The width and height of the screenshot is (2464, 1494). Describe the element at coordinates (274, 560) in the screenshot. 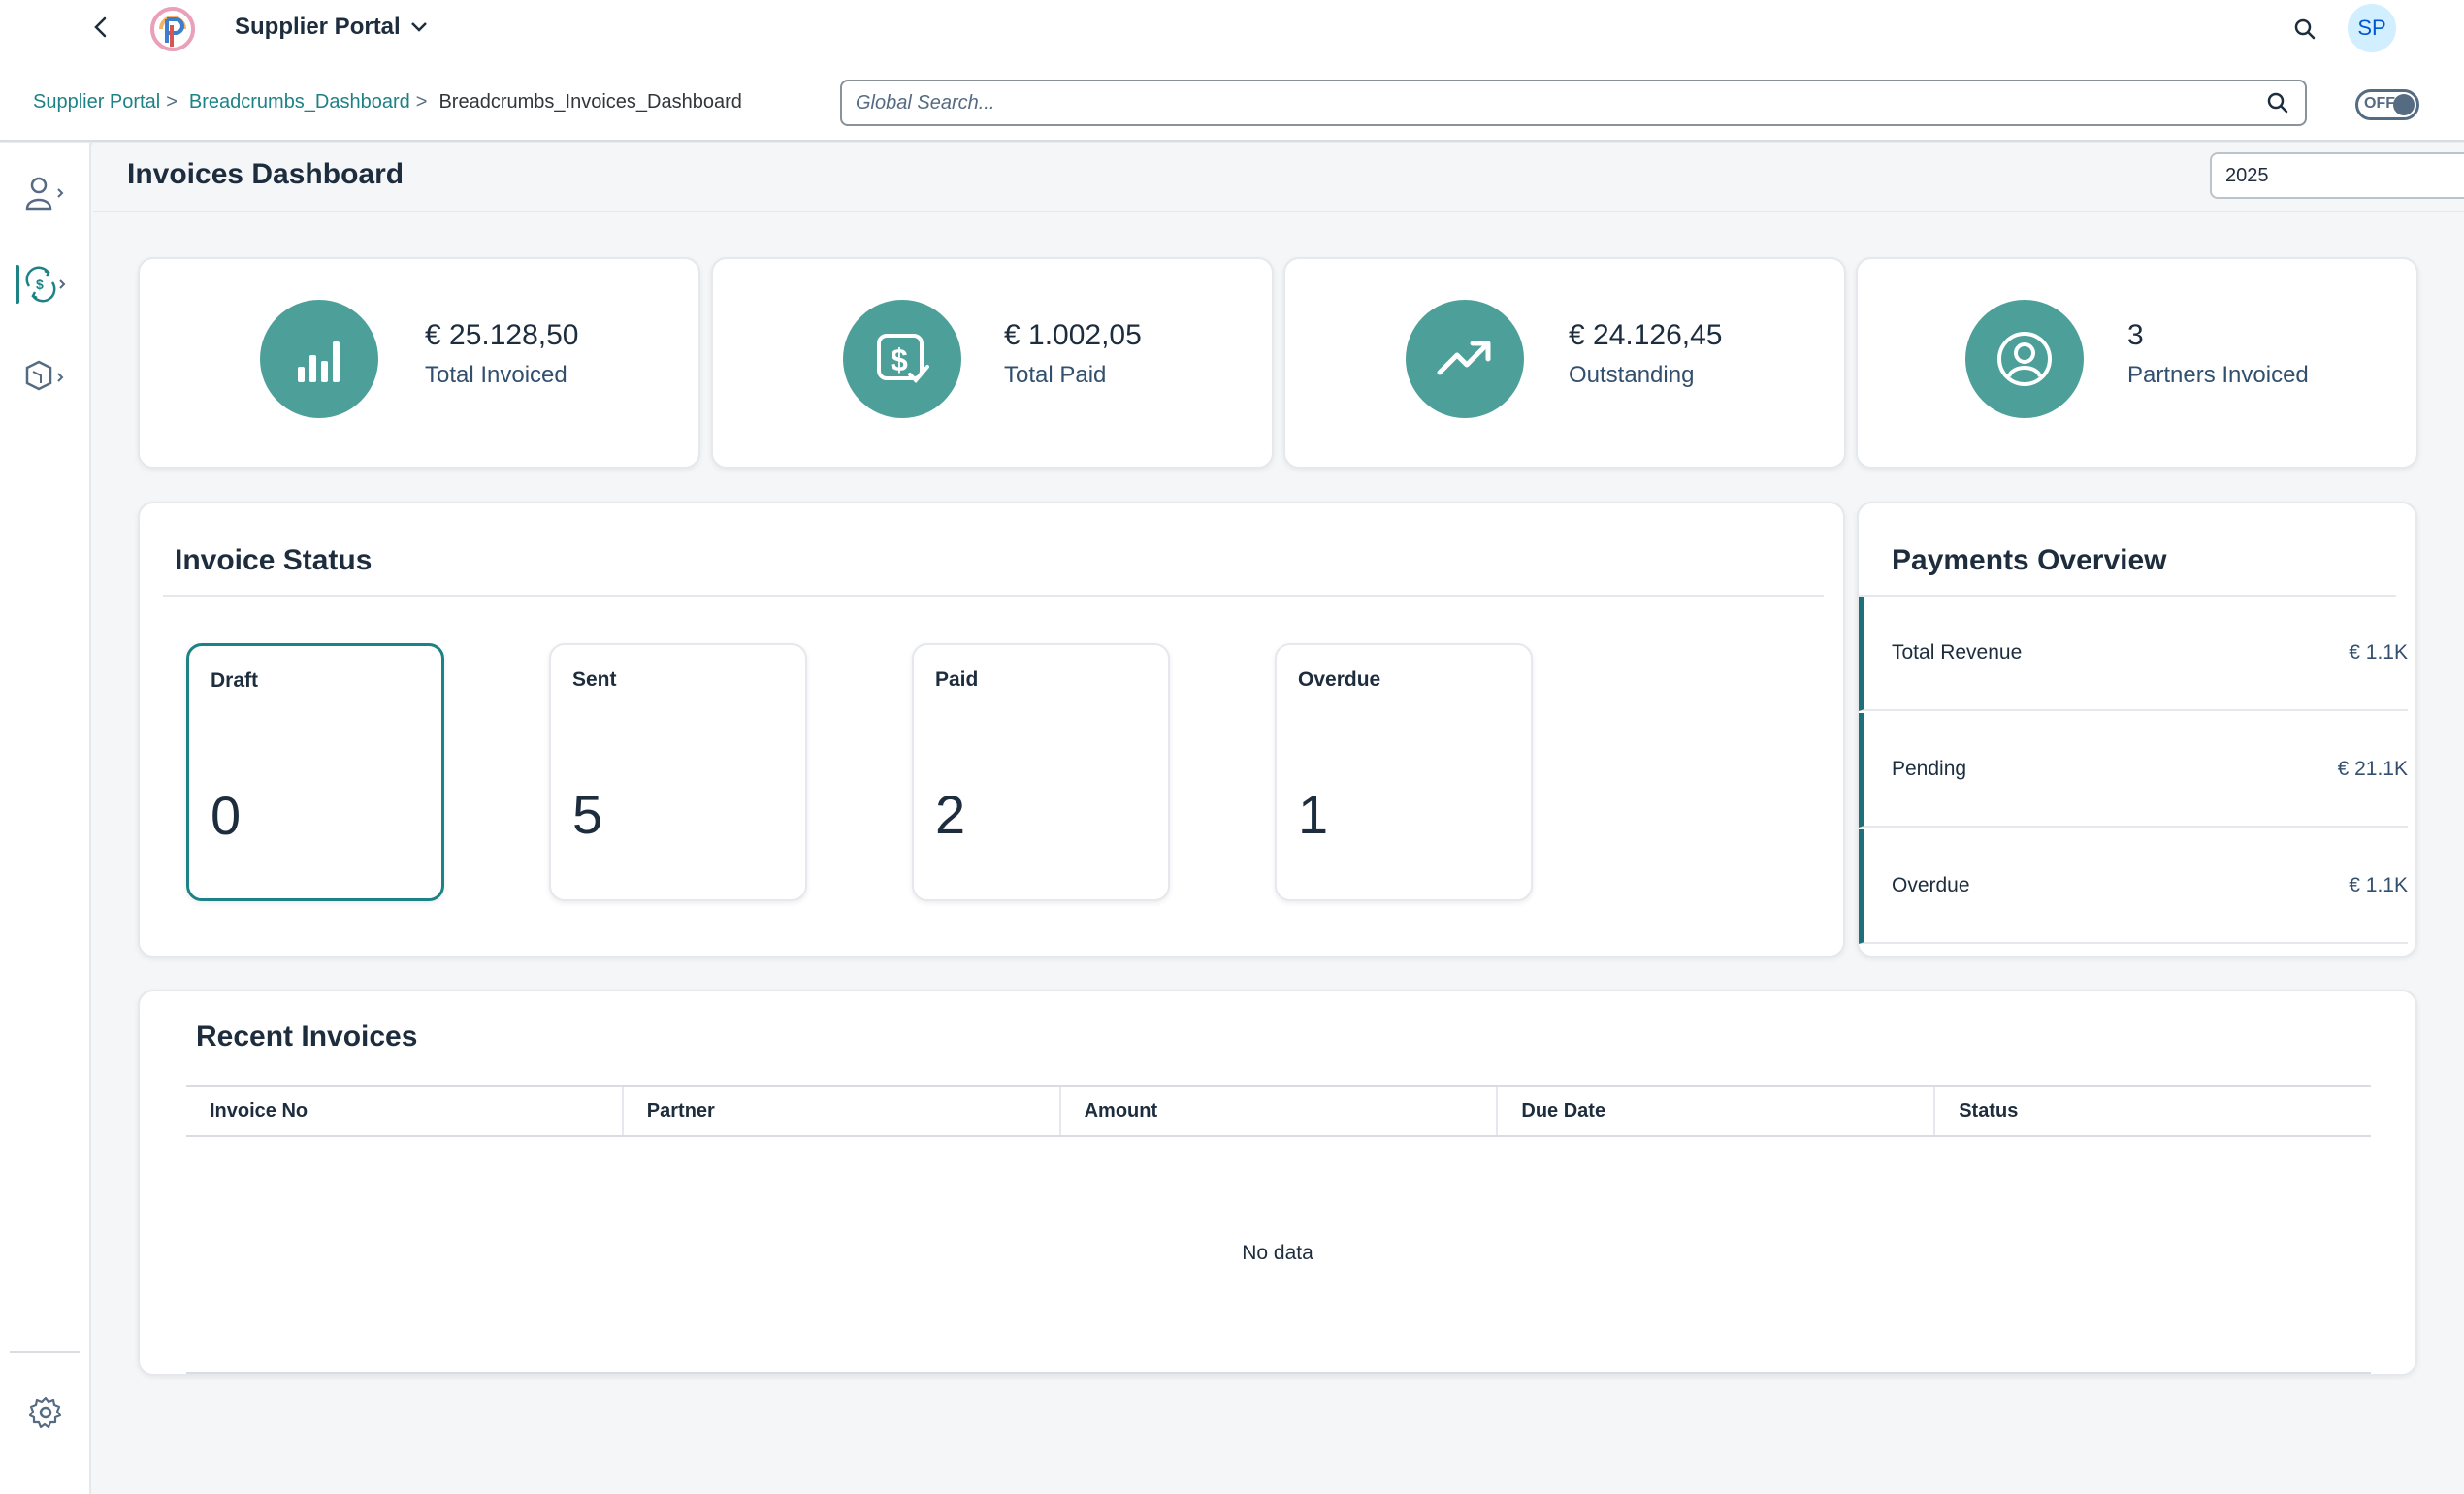

I see `invoice-status-title: Invoice Status` at that location.